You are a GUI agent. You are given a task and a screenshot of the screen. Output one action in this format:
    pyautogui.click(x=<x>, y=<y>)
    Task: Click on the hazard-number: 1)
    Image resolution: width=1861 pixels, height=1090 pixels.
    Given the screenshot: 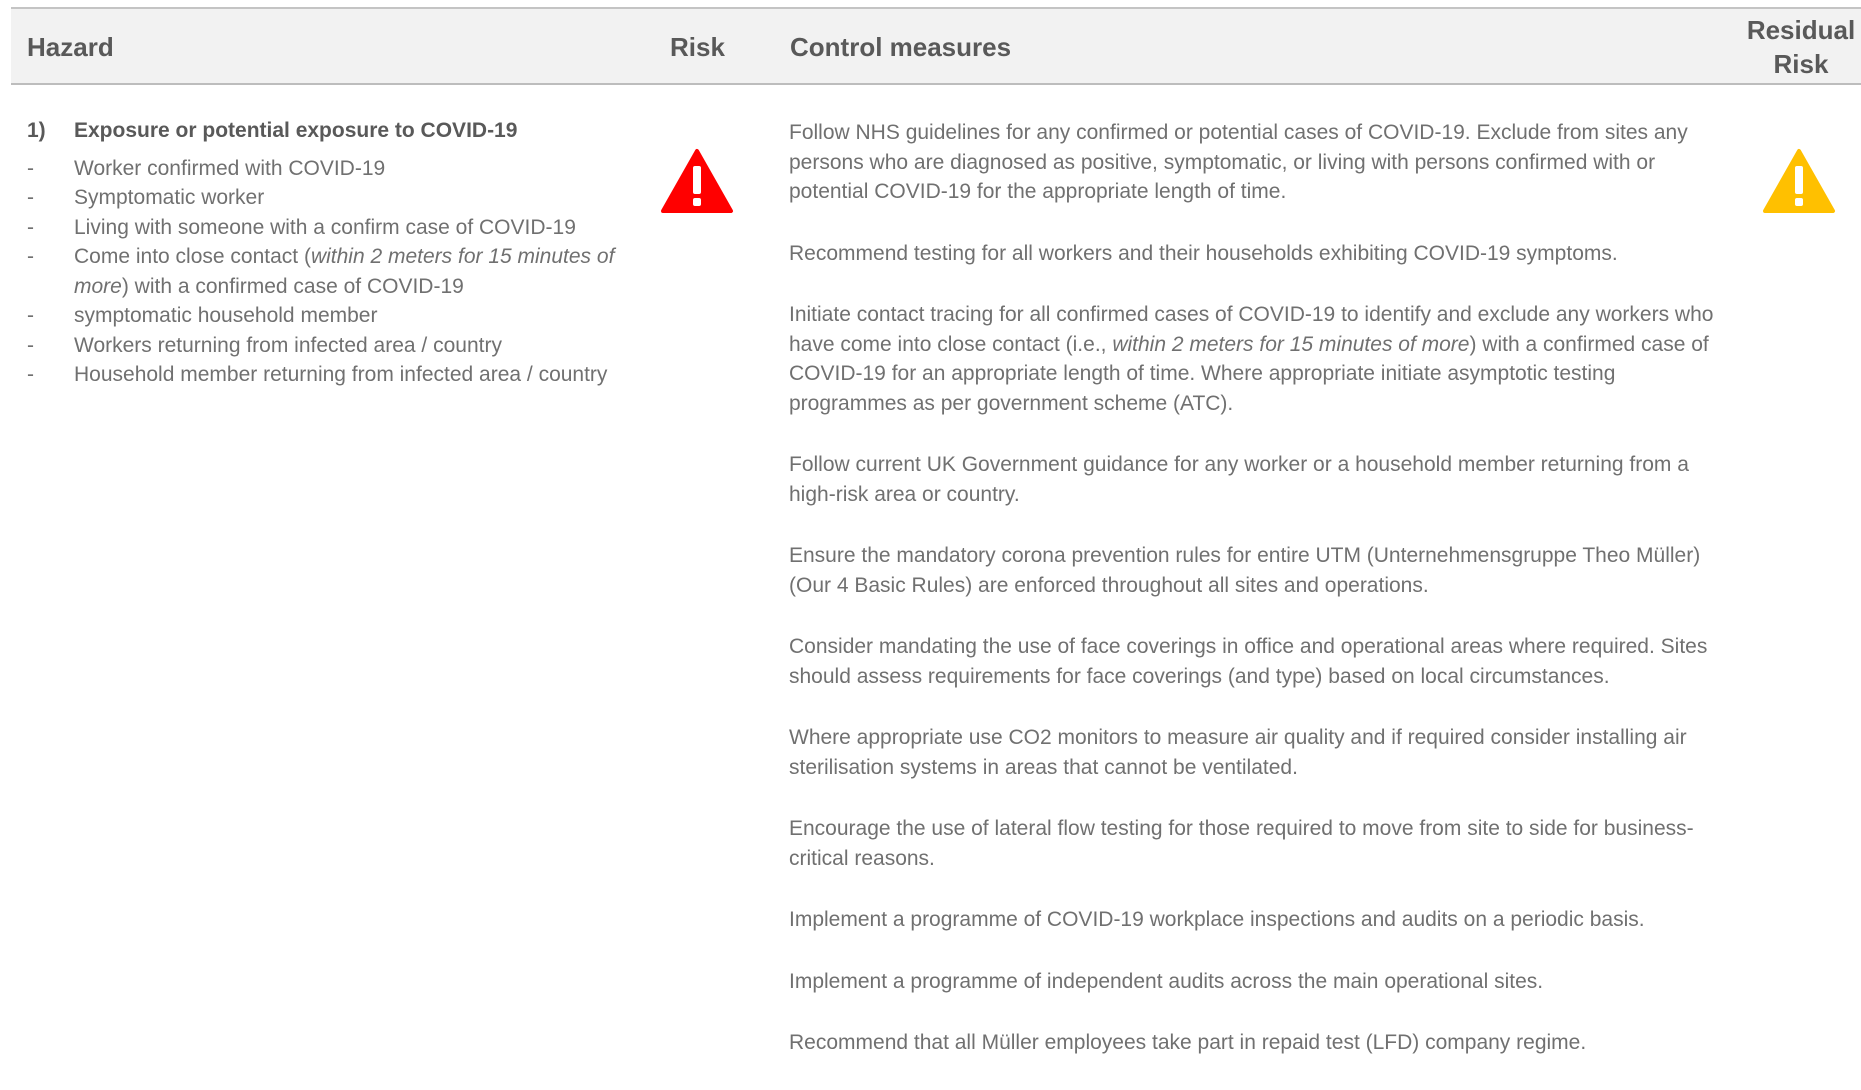 What is the action you would take?
    pyautogui.click(x=36, y=130)
    